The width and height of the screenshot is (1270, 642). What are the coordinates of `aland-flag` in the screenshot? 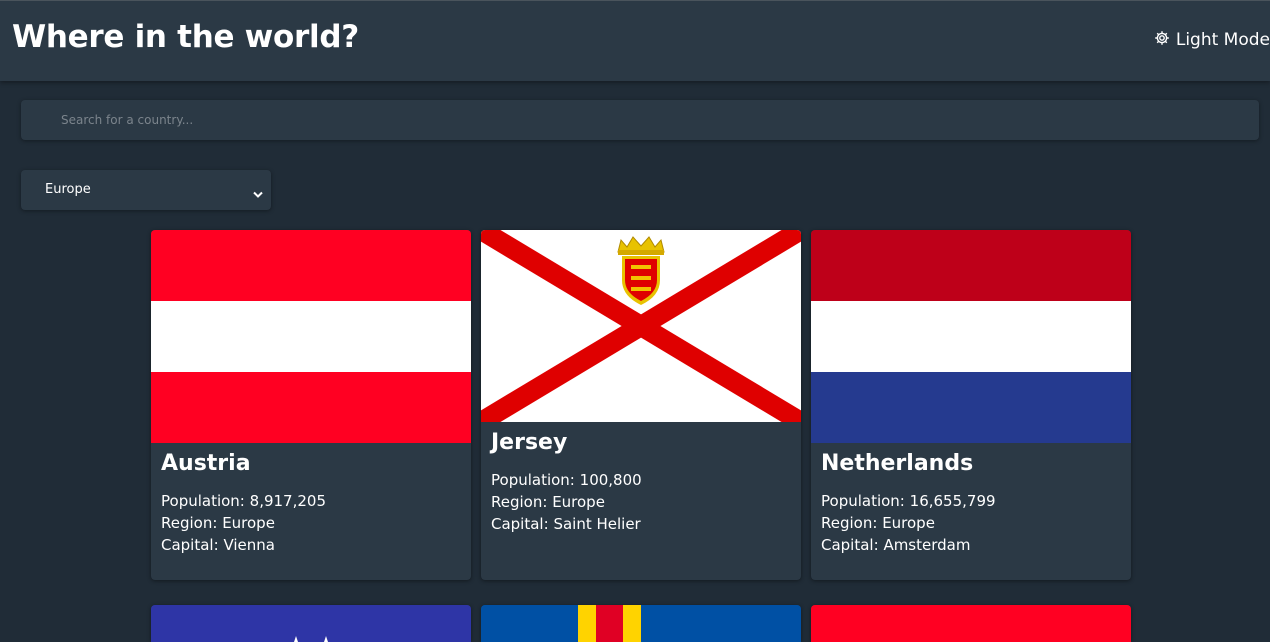 It's located at (641, 623).